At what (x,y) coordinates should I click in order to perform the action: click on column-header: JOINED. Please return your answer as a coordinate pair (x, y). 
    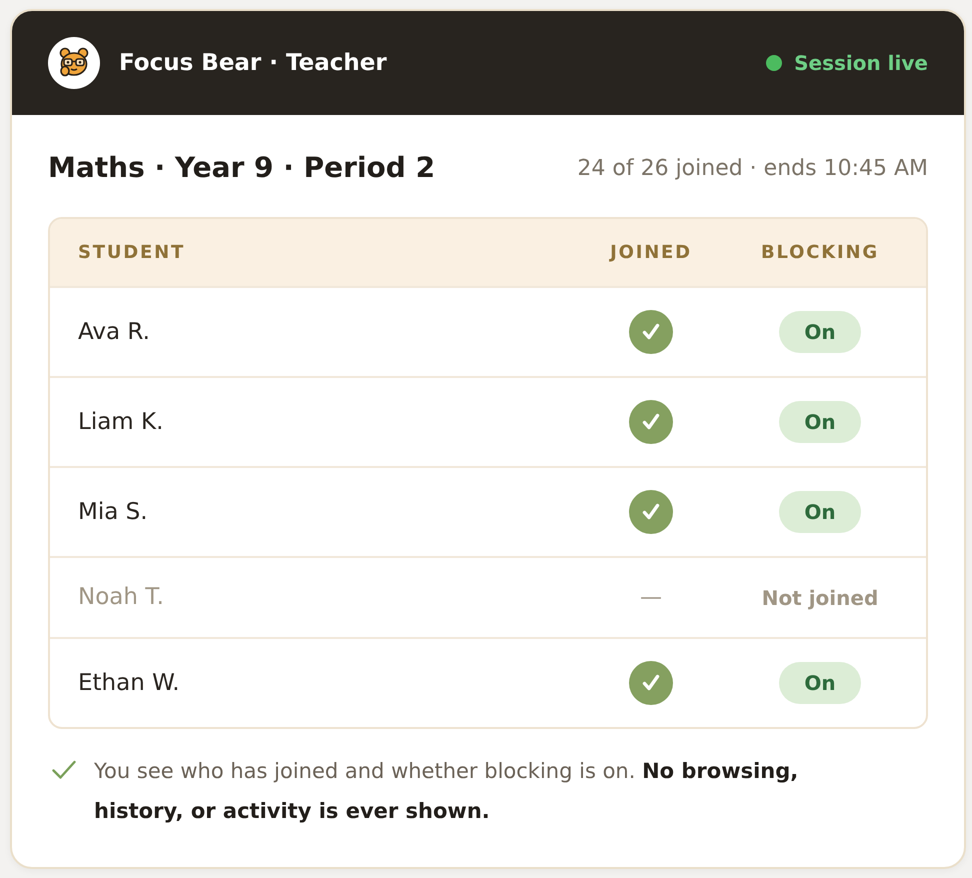
    Looking at the image, I should click on (651, 252).